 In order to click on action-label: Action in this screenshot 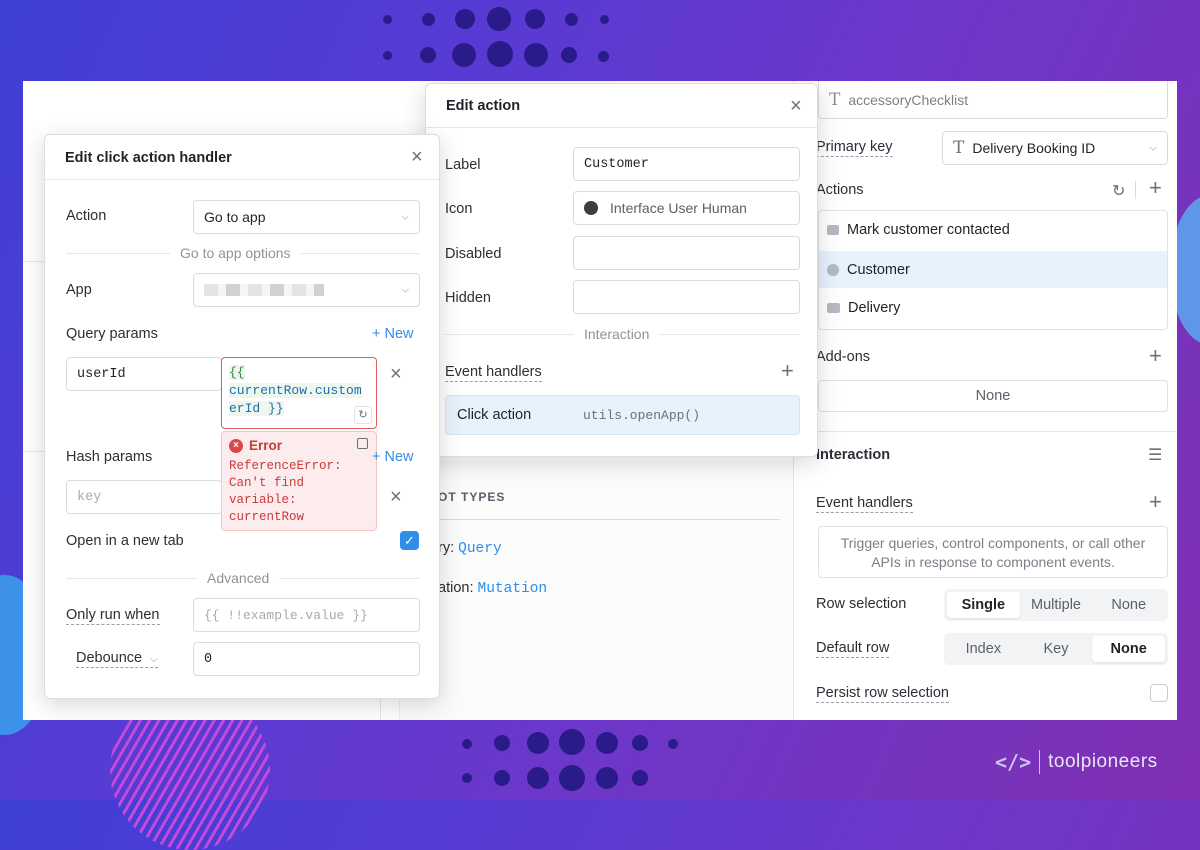, I will do `click(86, 216)`.